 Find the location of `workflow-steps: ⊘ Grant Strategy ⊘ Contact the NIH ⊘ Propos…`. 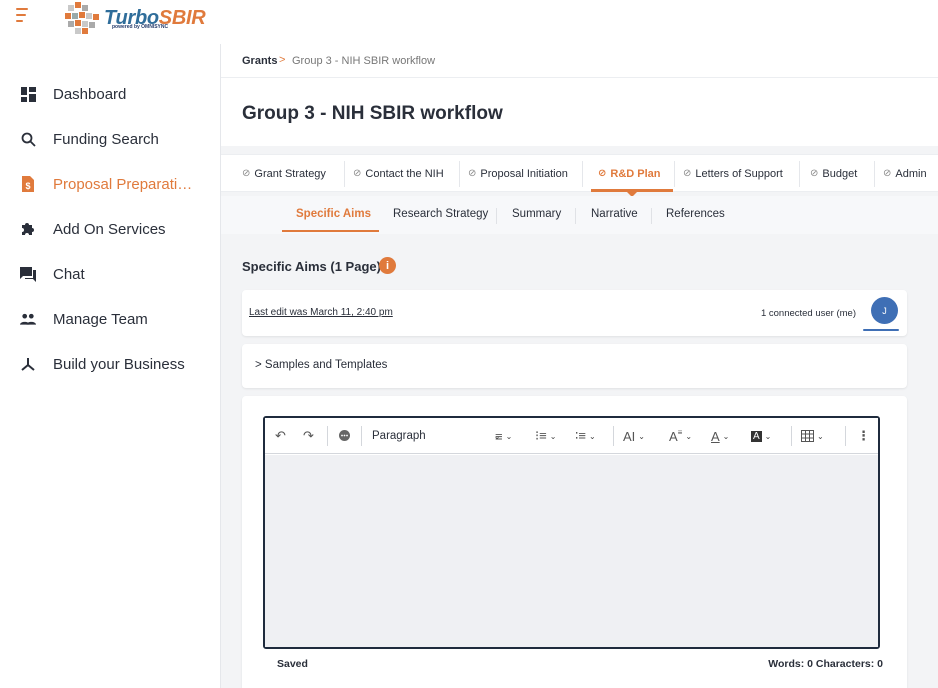

workflow-steps: ⊘ Grant Strategy ⊘ Contact the NIH ⊘ Propos… is located at coordinates (579, 175).